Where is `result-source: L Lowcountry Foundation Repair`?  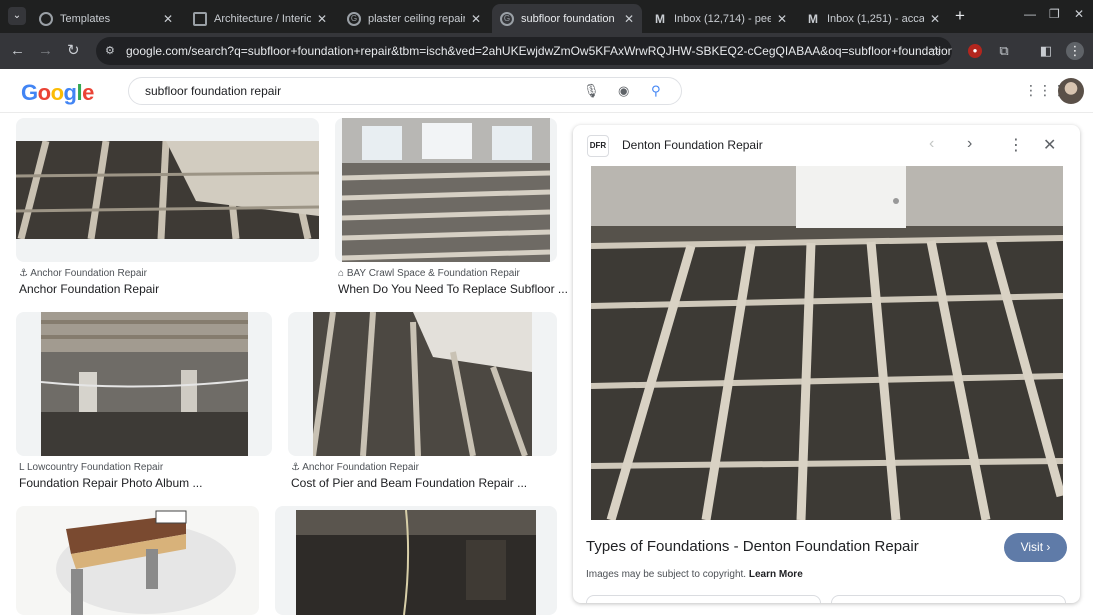
result-source: L Lowcountry Foundation Repair is located at coordinates (91, 467).